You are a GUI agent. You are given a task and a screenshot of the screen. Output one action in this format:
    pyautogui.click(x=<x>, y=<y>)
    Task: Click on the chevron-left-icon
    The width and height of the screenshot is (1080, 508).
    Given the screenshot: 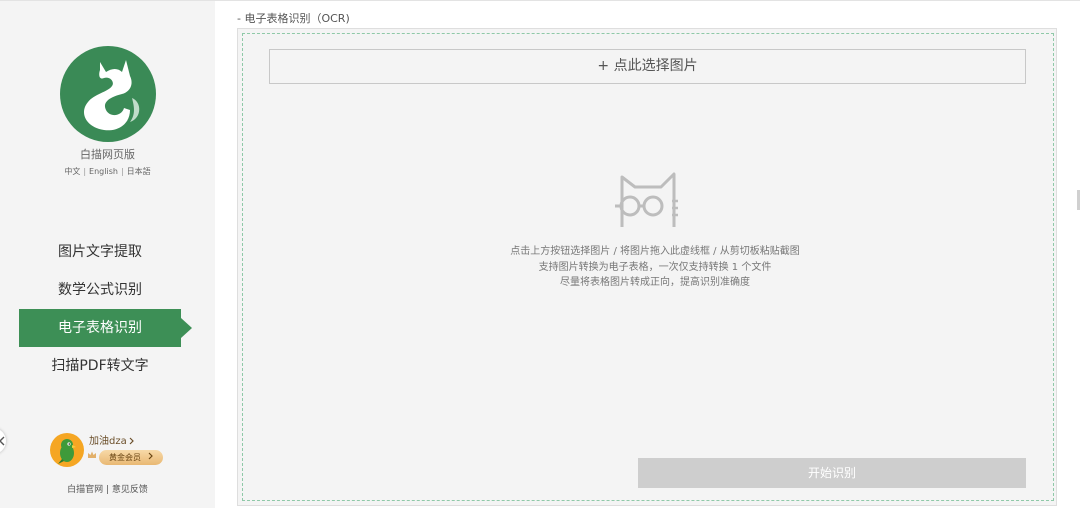 What is the action you would take?
    pyautogui.click(x=2, y=441)
    